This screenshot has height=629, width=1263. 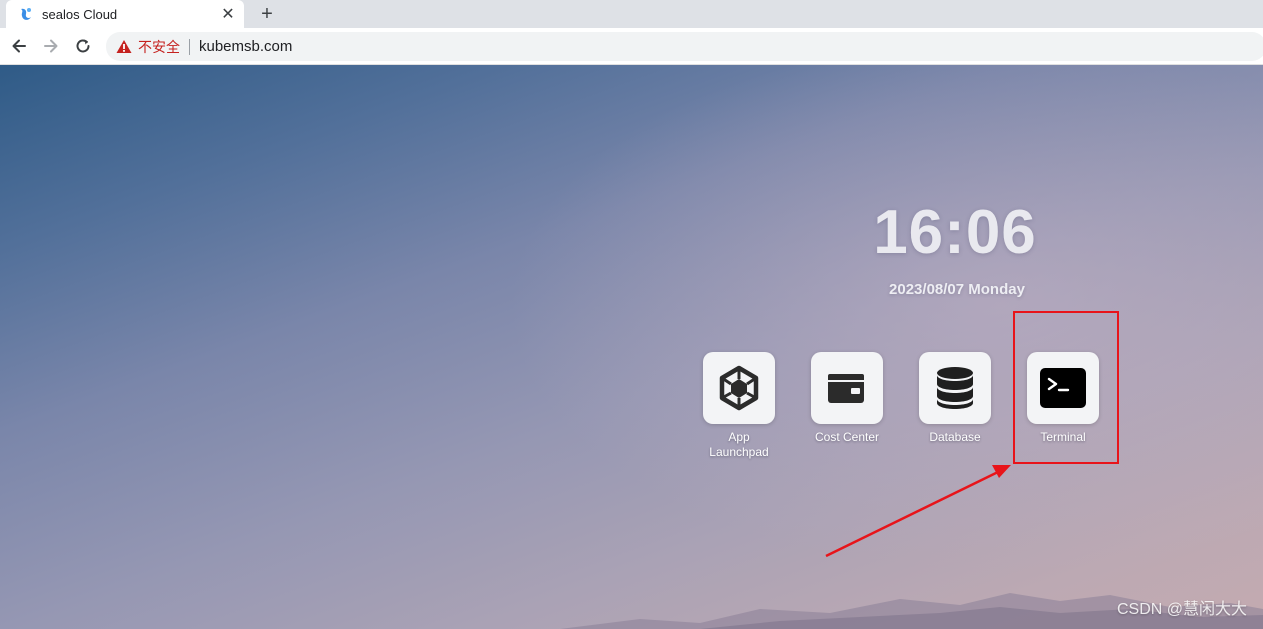 I want to click on omnibox-divider, so click(x=189, y=46).